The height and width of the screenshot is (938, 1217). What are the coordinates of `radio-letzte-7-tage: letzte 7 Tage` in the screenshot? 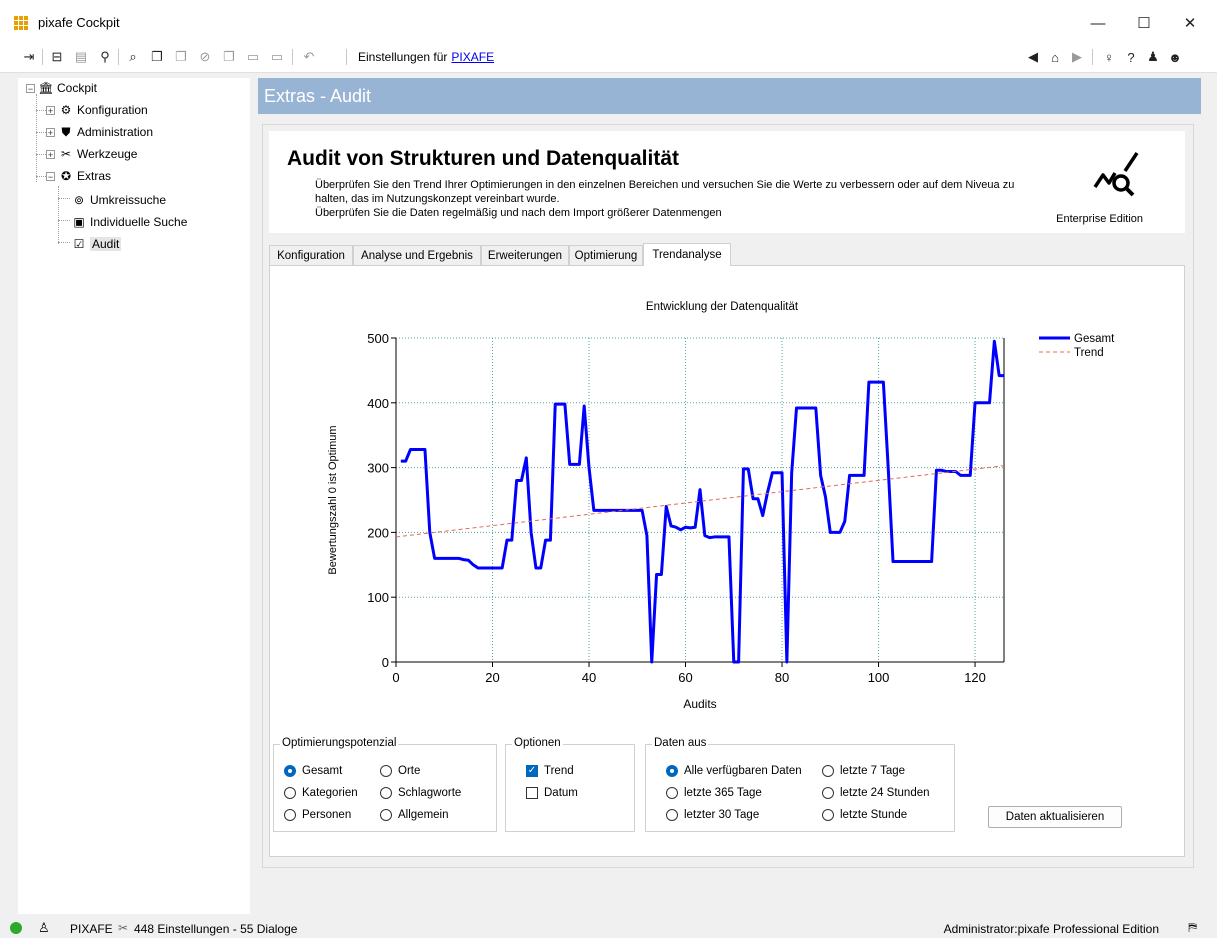 It's located at (863, 771).